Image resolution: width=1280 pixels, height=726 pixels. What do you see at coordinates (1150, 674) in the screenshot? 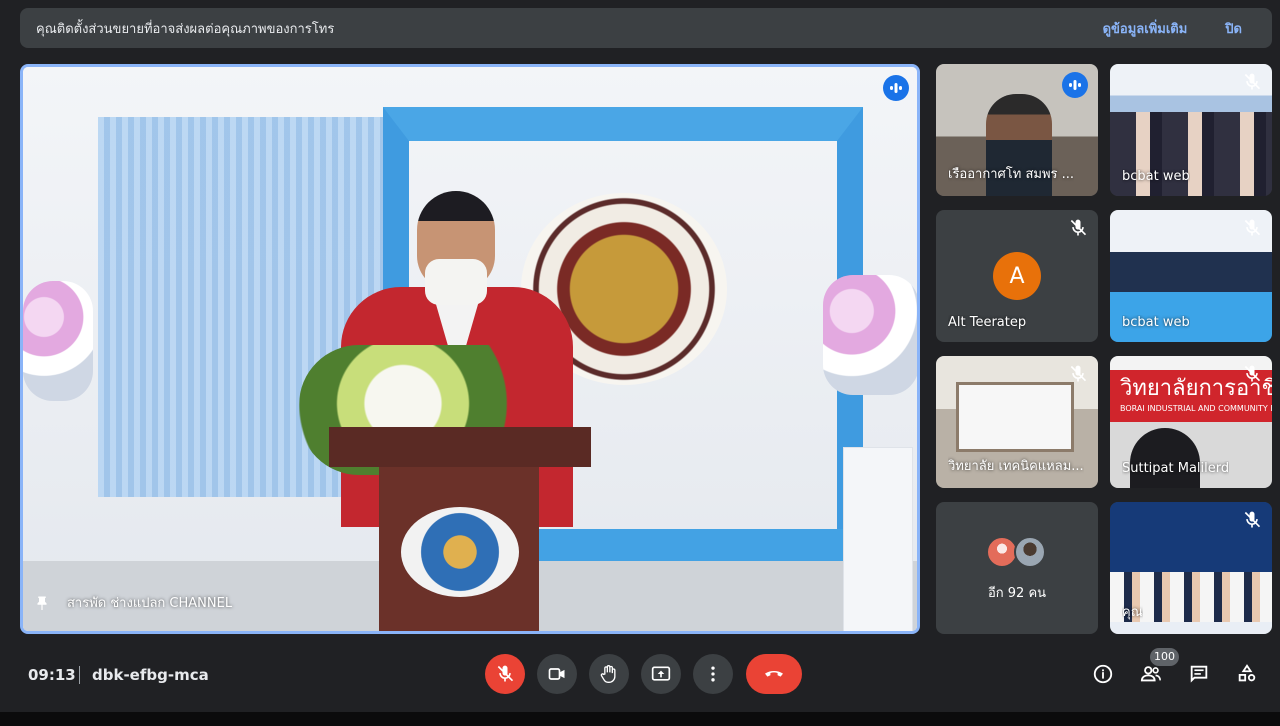
I see `people-icon` at bounding box center [1150, 674].